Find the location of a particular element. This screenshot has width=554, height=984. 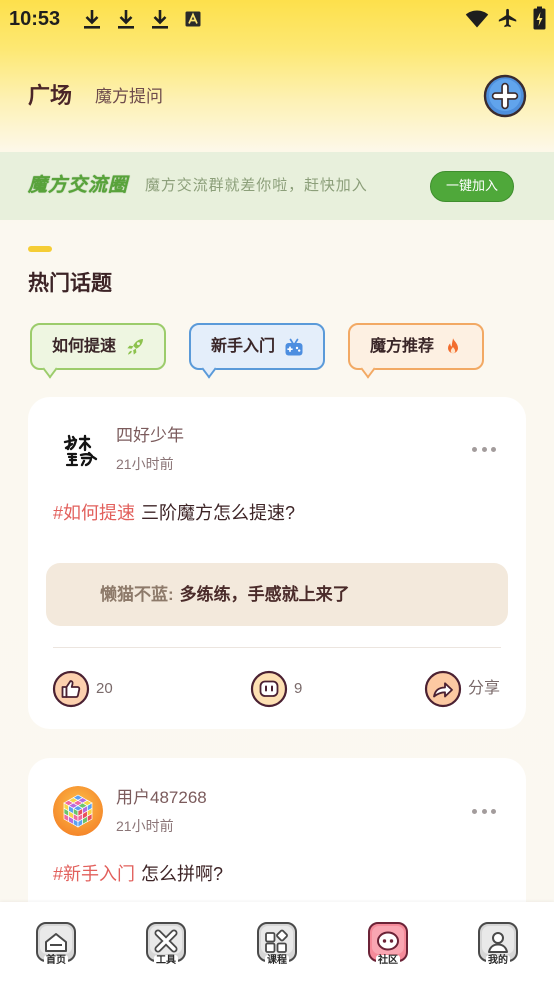

nav-label: 我的 is located at coordinates (498, 960).